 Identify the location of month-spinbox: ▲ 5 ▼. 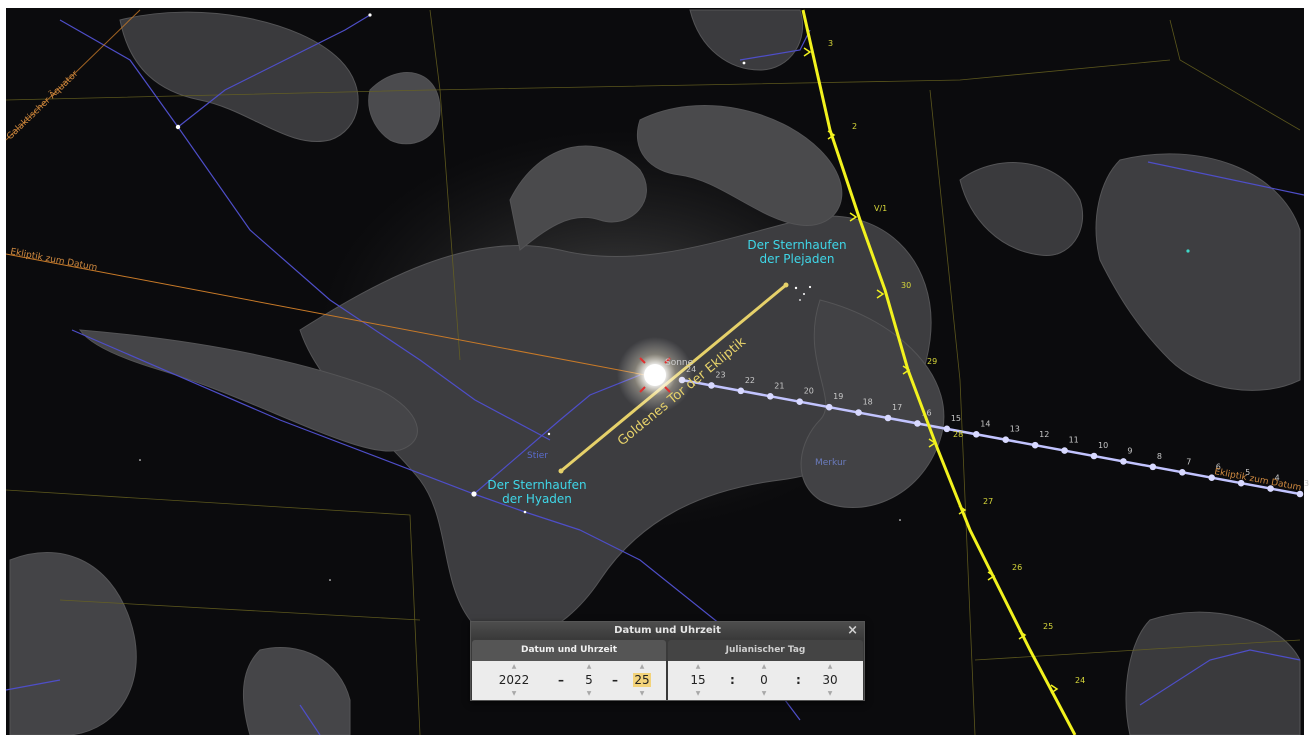
(589, 680).